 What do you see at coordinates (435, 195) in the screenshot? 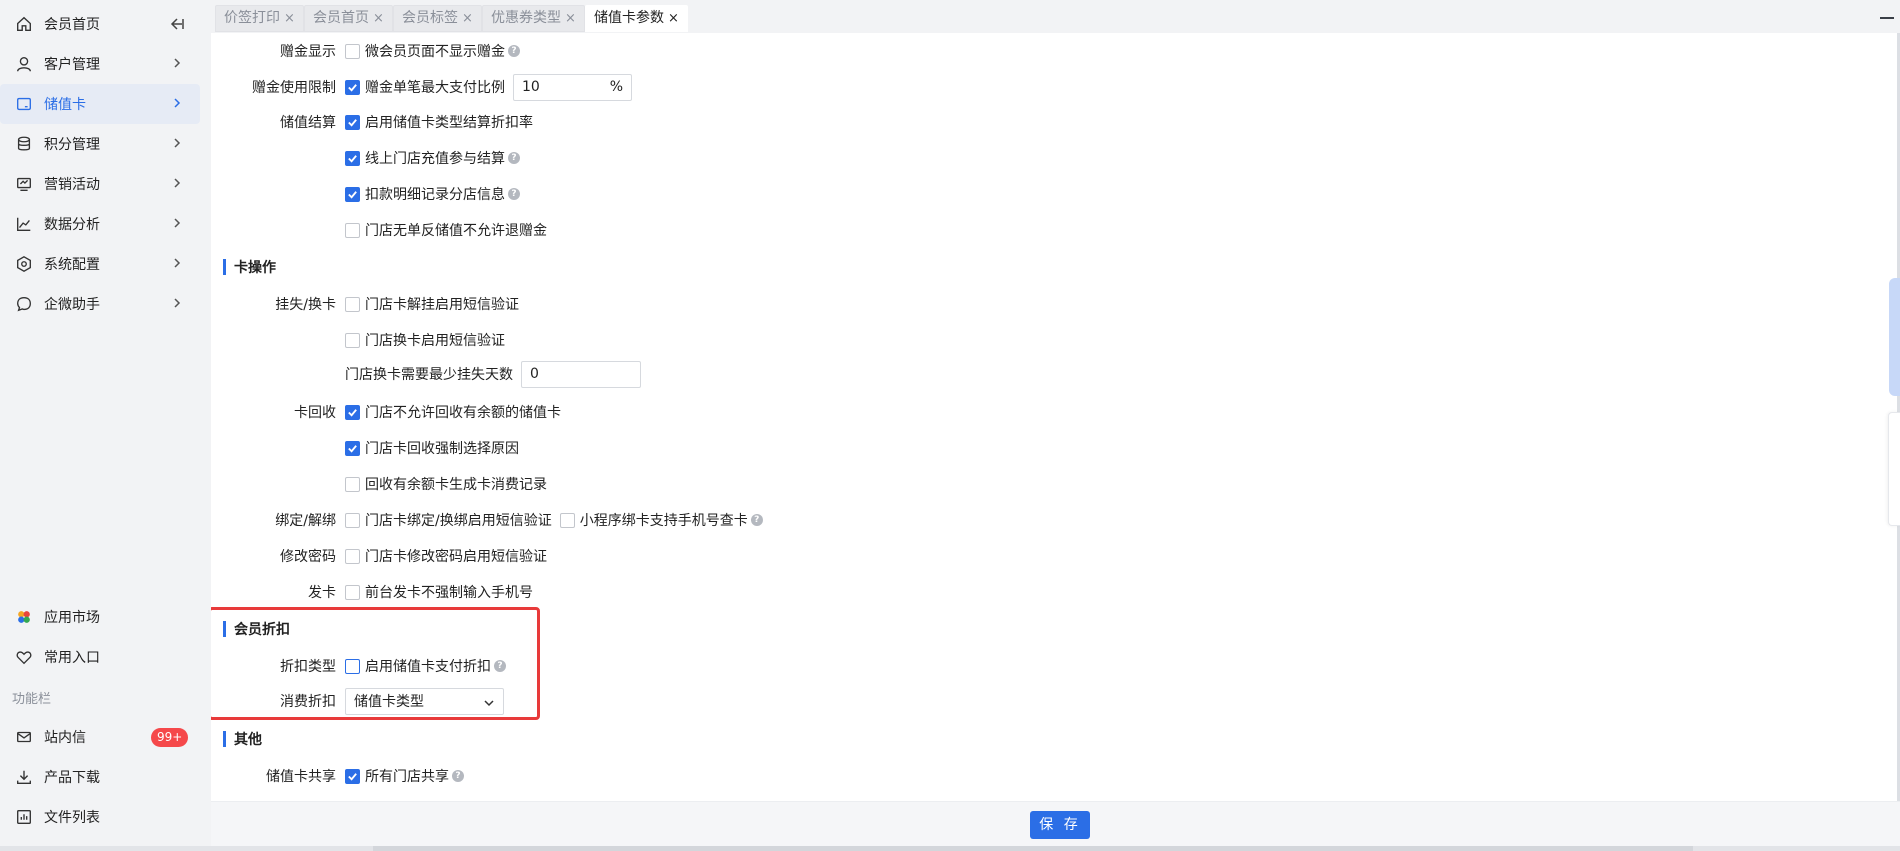
I see `option-text: 扣款明细记录分店信息` at bounding box center [435, 195].